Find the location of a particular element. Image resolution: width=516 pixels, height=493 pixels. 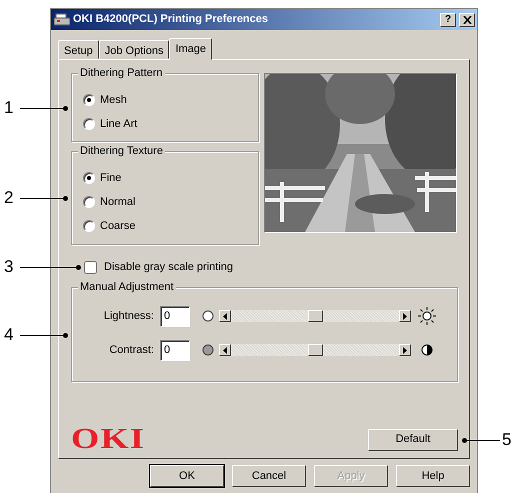

tab: Image is located at coordinates (190, 49).